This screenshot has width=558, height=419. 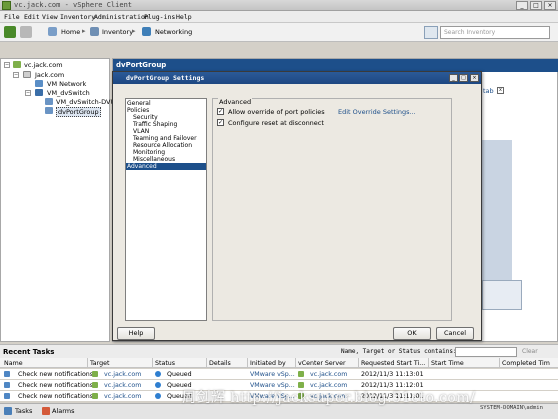 I want to click on uplink-portgroup-icon, so click(x=49, y=101).